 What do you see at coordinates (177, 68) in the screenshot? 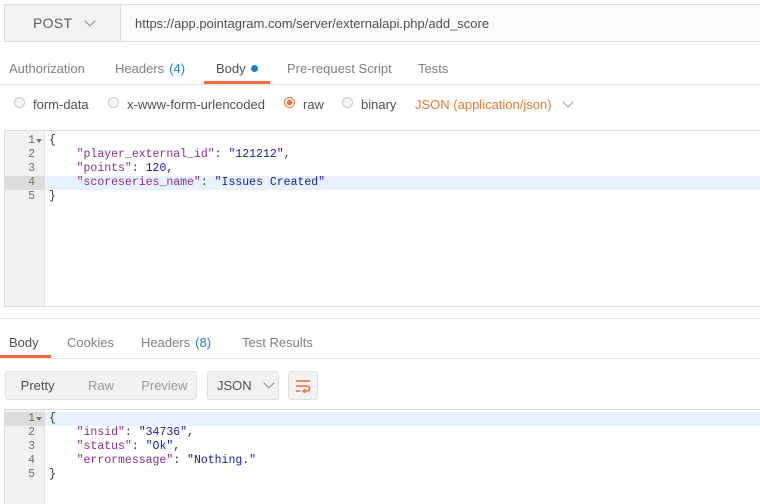
I see `headers-count: (4)` at bounding box center [177, 68].